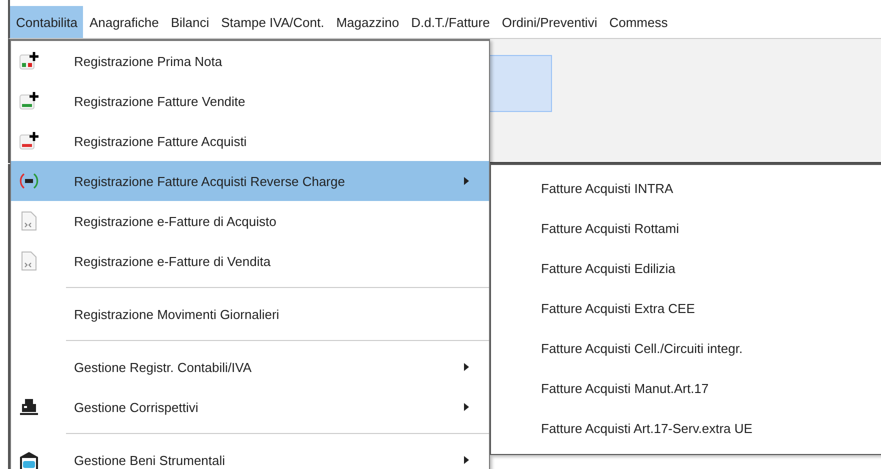 This screenshot has width=881, height=469. What do you see at coordinates (29, 181) in the screenshot?
I see `exchange-icon` at bounding box center [29, 181].